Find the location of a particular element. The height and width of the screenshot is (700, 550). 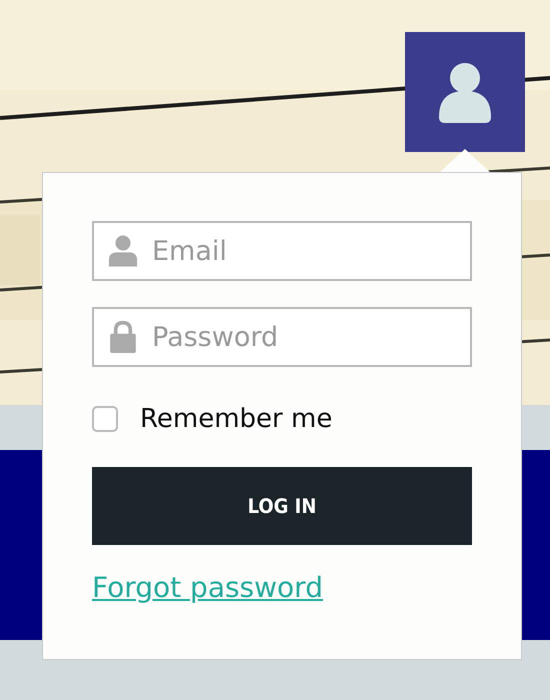

remember-label: Remember me is located at coordinates (236, 419).